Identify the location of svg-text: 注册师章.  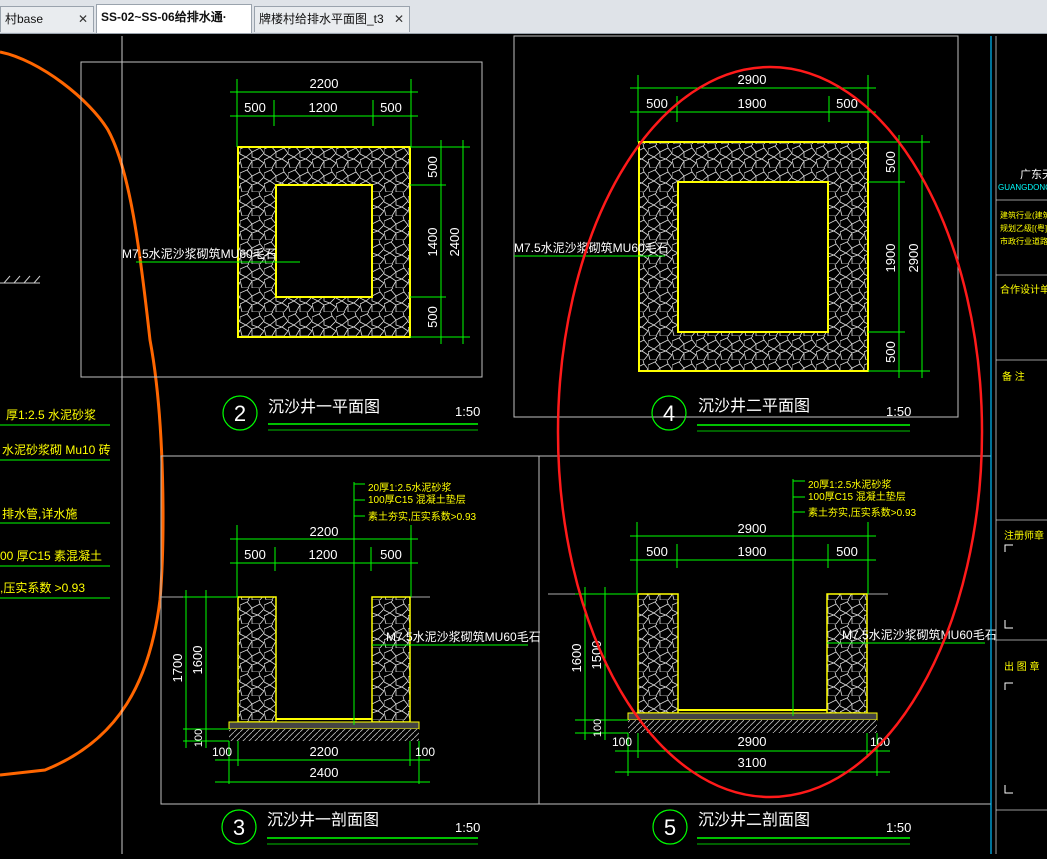
(1024, 535).